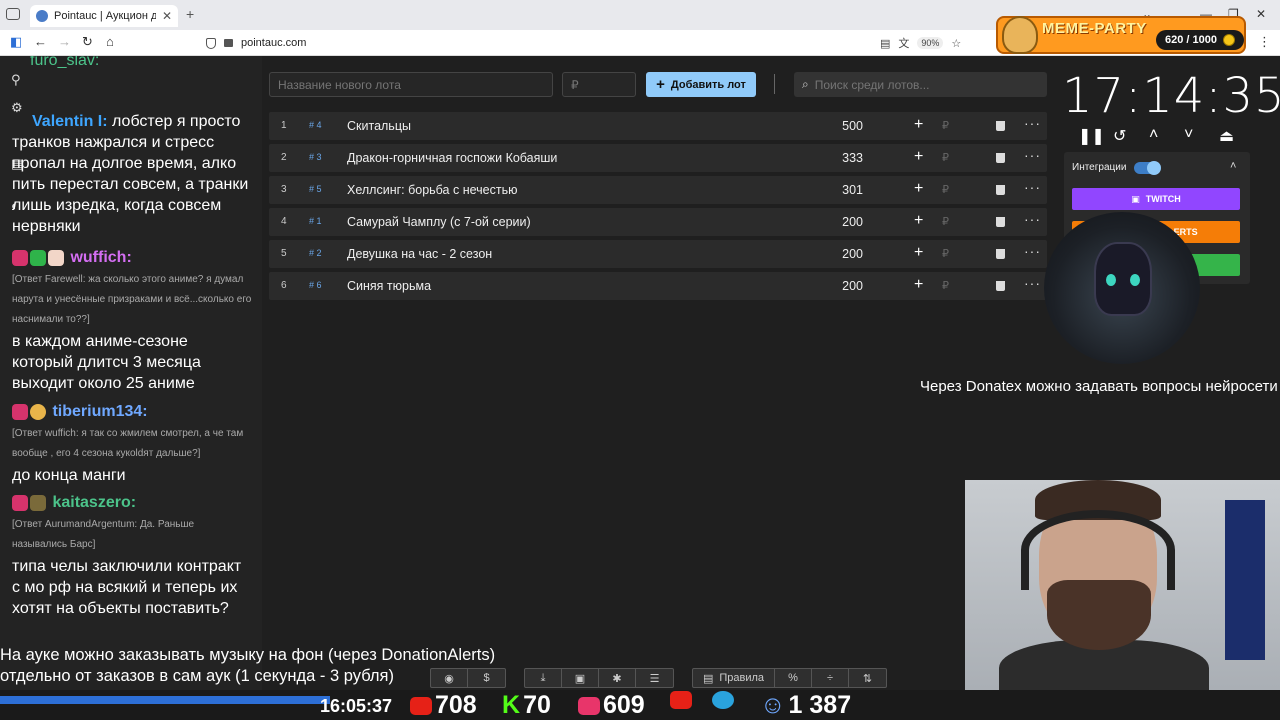 This screenshot has height=720, width=1280. Describe the element at coordinates (104, 16) in the screenshot. I see `browser-tab: Pointauc | Аукцион для стрима ✕` at that location.